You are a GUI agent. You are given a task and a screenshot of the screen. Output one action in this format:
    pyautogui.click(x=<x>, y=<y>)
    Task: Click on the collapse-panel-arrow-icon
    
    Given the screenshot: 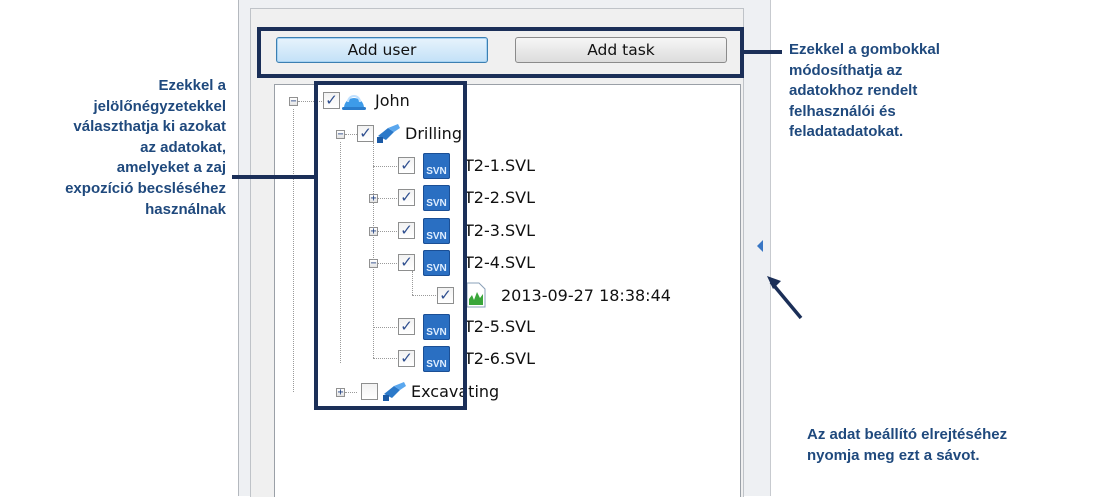 What is the action you would take?
    pyautogui.click(x=760, y=246)
    